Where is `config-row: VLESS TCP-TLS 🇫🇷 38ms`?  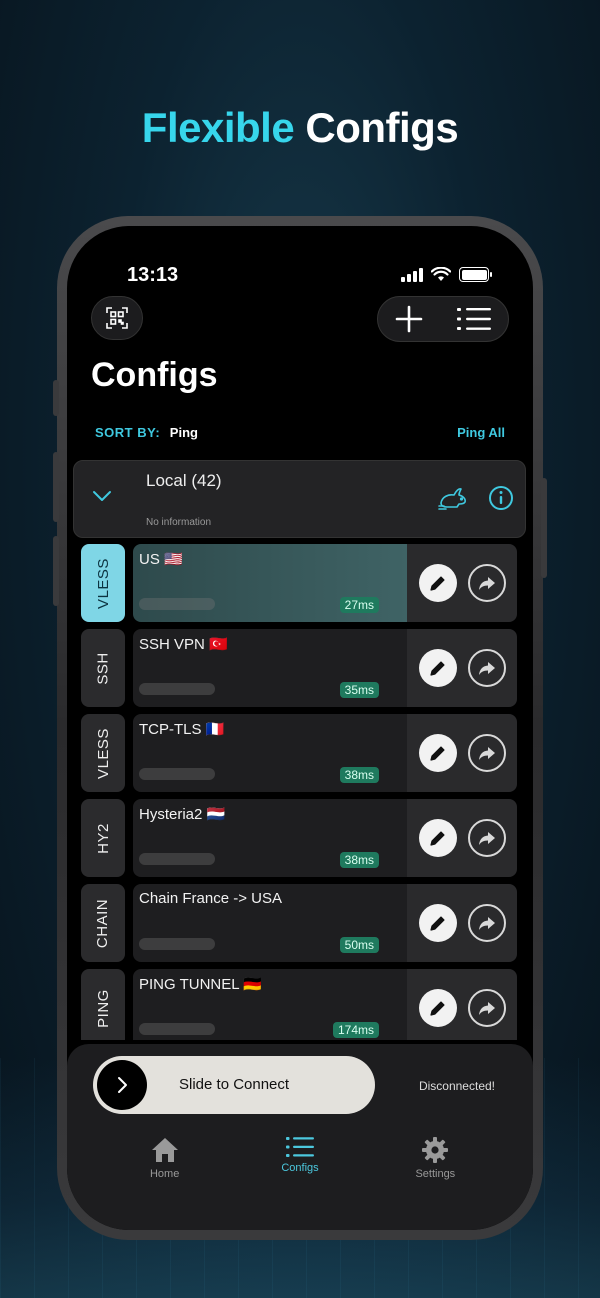 config-row: VLESS TCP-TLS 🇫🇷 38ms is located at coordinates (299, 754).